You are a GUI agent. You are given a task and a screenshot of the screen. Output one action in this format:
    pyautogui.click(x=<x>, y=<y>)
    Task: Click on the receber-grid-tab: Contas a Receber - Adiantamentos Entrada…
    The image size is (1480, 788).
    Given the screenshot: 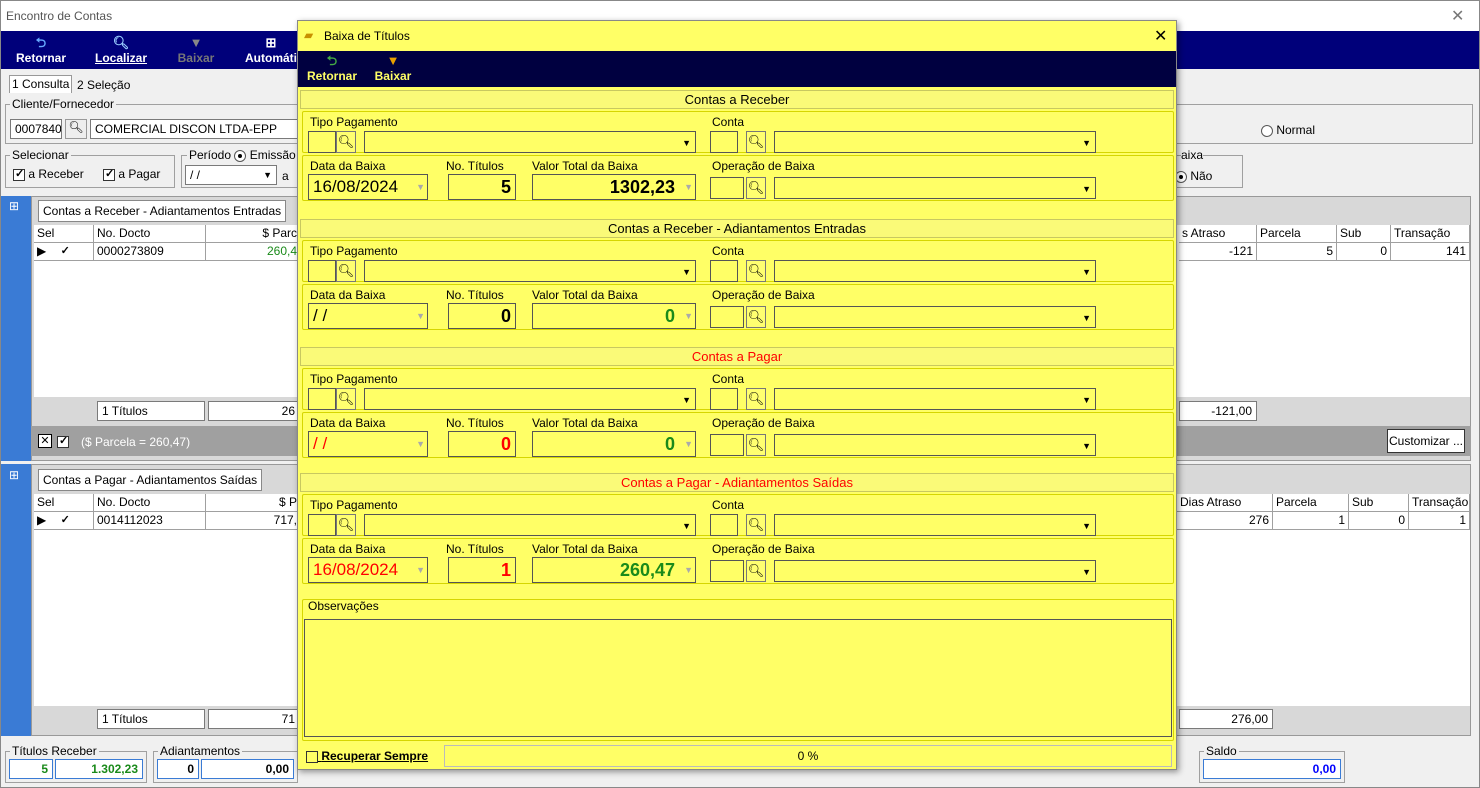 What is the action you would take?
    pyautogui.click(x=162, y=211)
    